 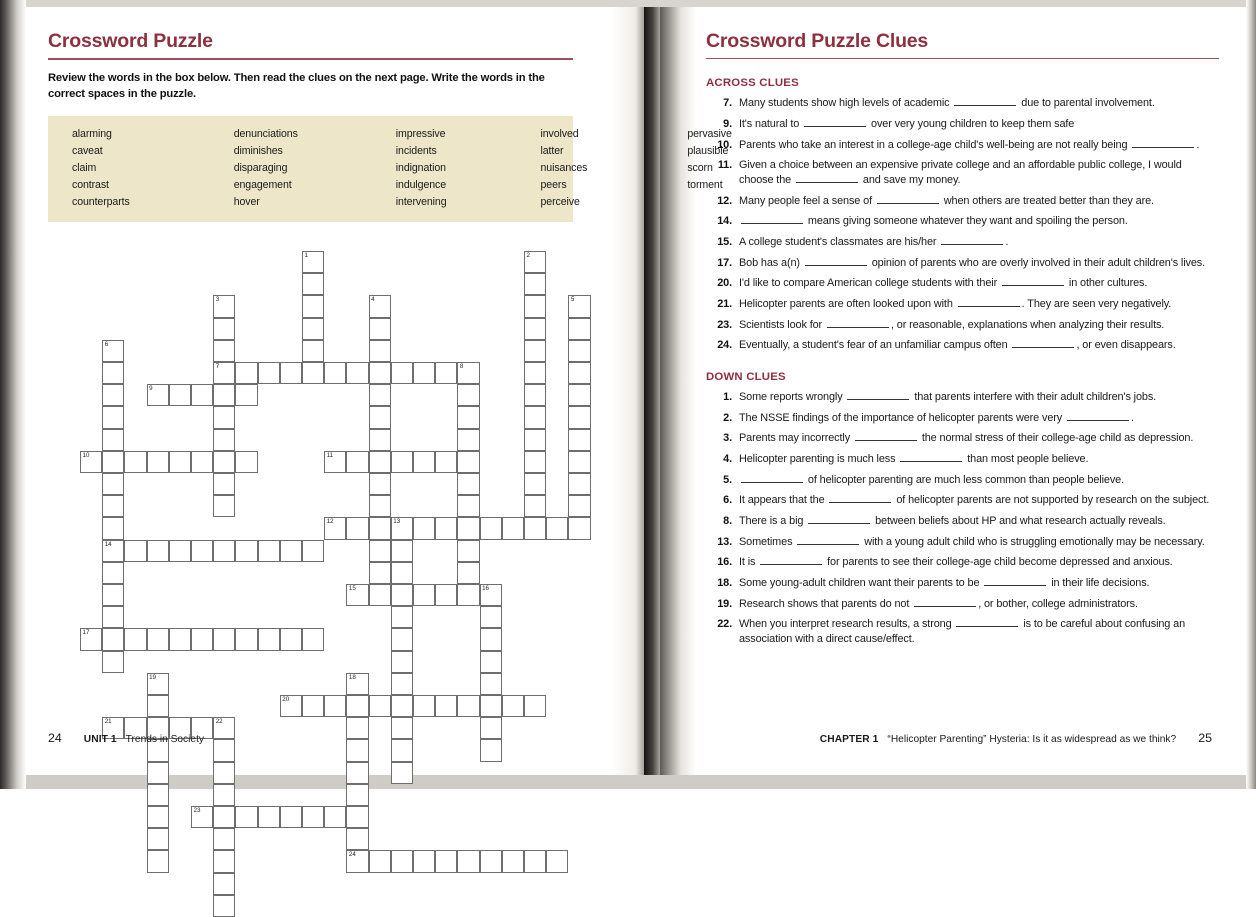 I want to click on crossword-cell-start: 20, so click(x=290, y=706).